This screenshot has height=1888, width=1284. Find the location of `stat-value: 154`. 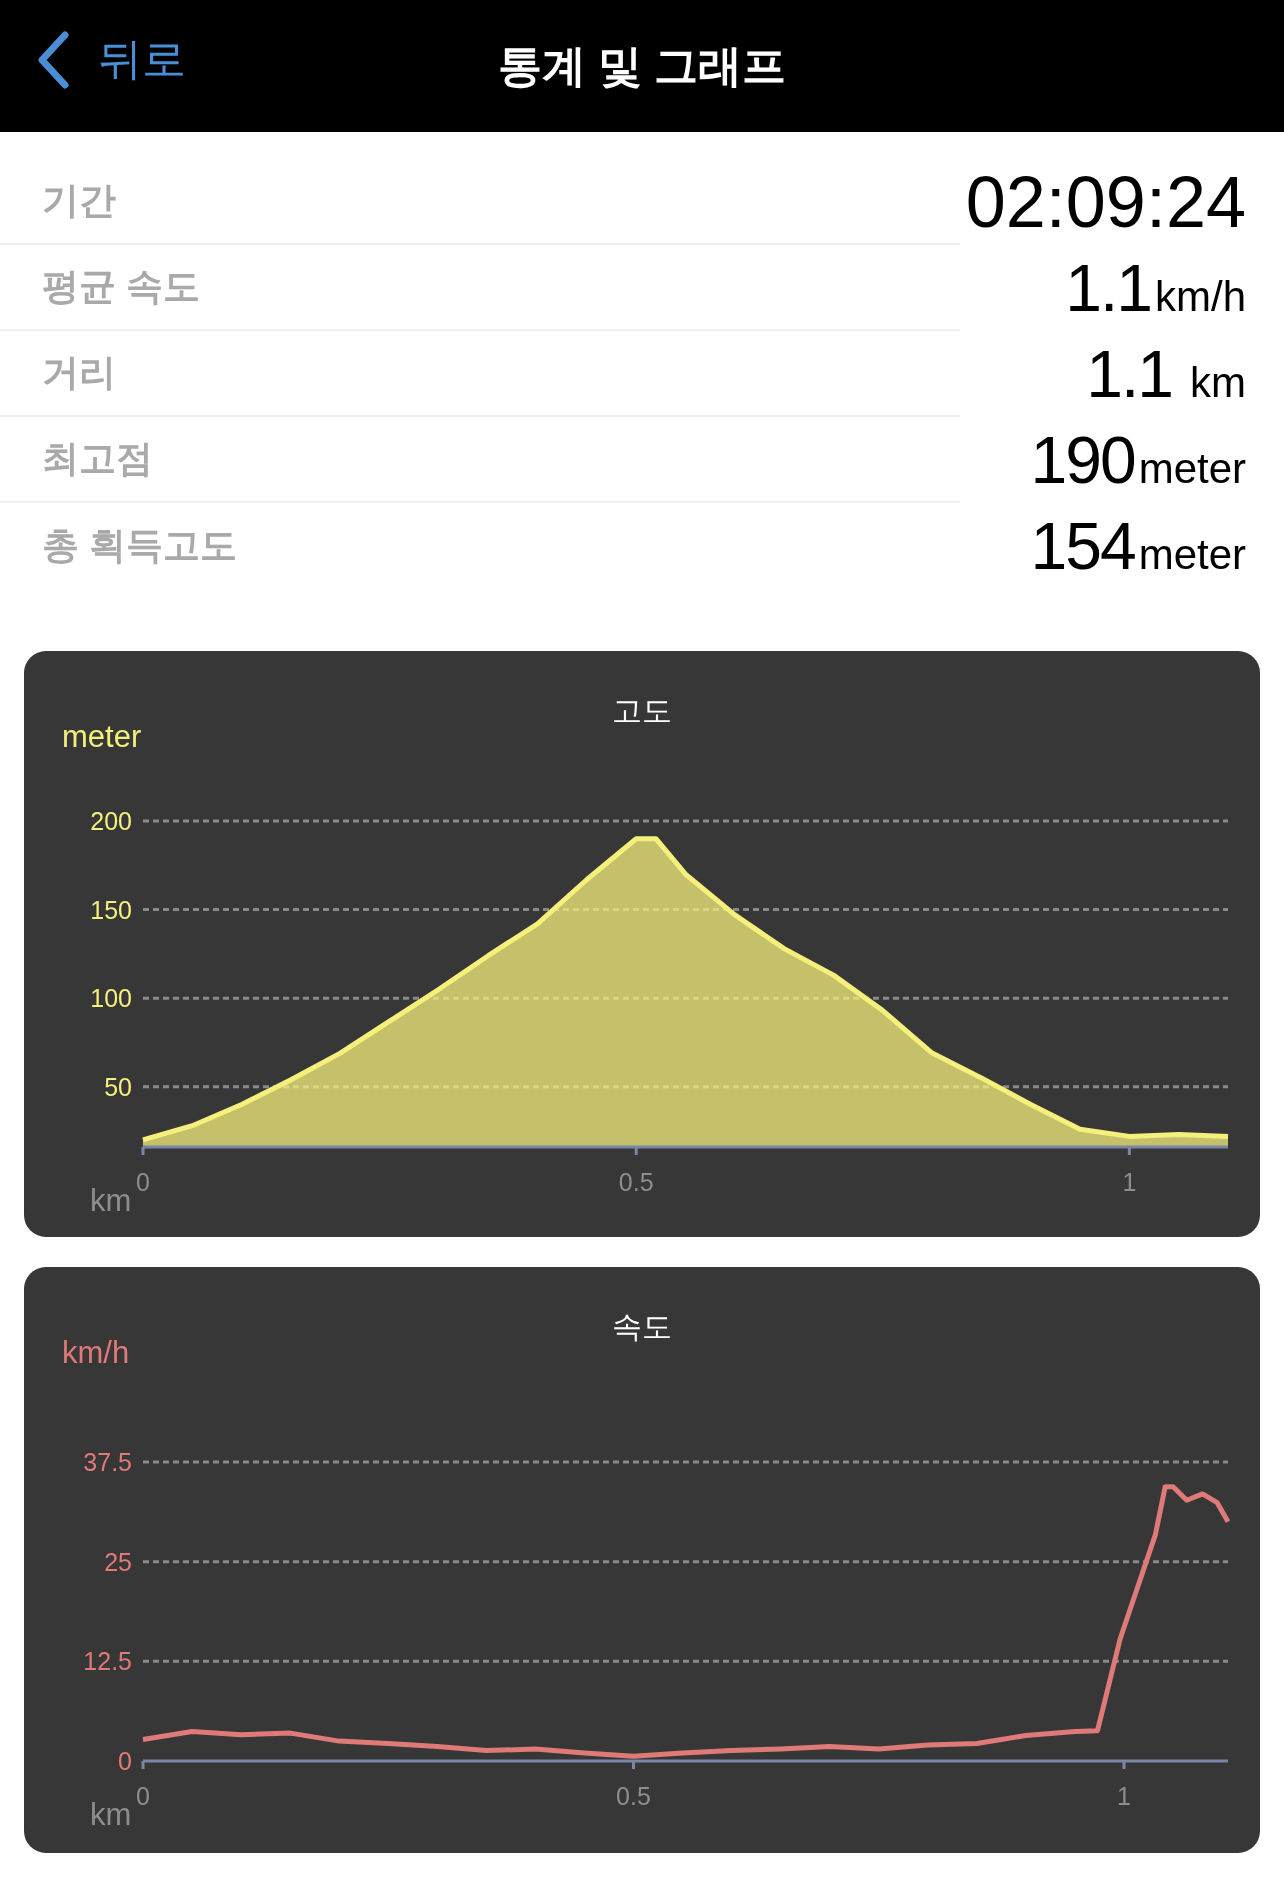

stat-value: 154 is located at coordinates (1082, 546).